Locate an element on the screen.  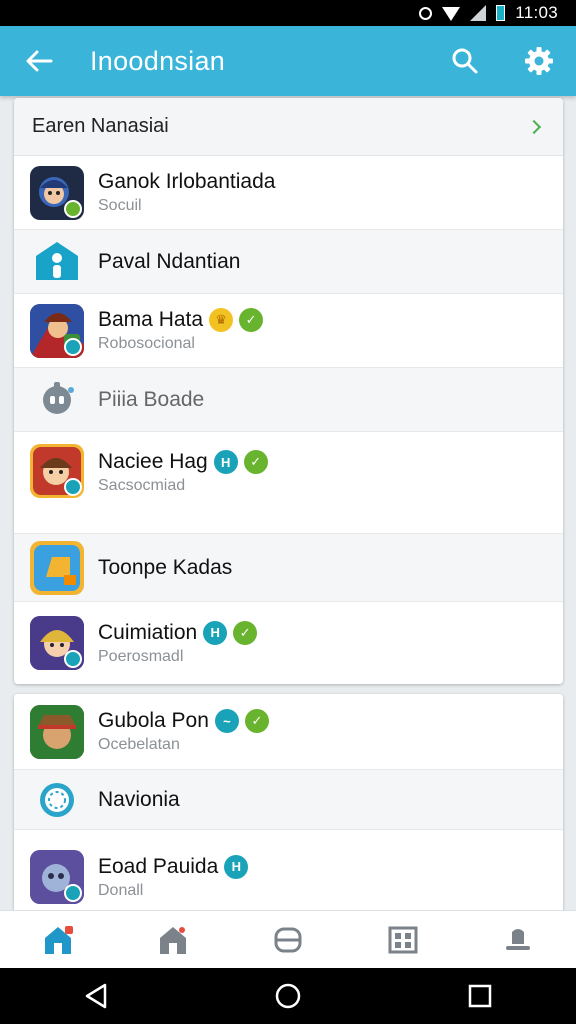
app-title-row: Cuimiation H ✓ is located at coordinates (178, 632).